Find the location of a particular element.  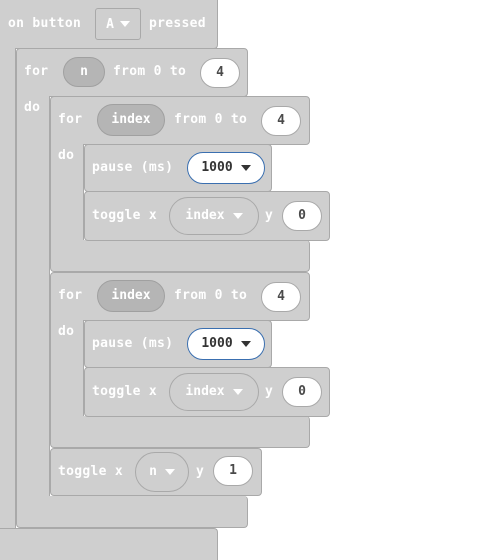

event-prefix-label: on button is located at coordinates (45, 23).